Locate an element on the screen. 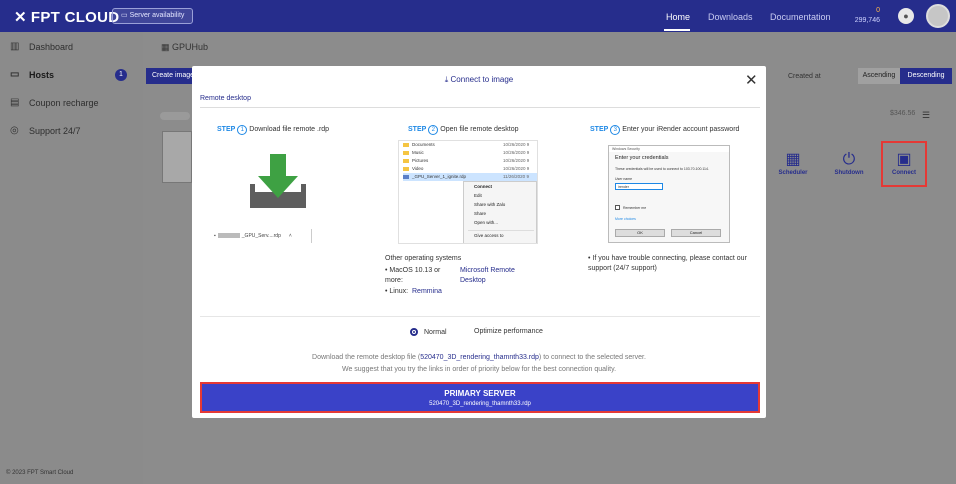 The height and width of the screenshot is (484, 956). remmina-link: Remmina is located at coordinates (427, 292).